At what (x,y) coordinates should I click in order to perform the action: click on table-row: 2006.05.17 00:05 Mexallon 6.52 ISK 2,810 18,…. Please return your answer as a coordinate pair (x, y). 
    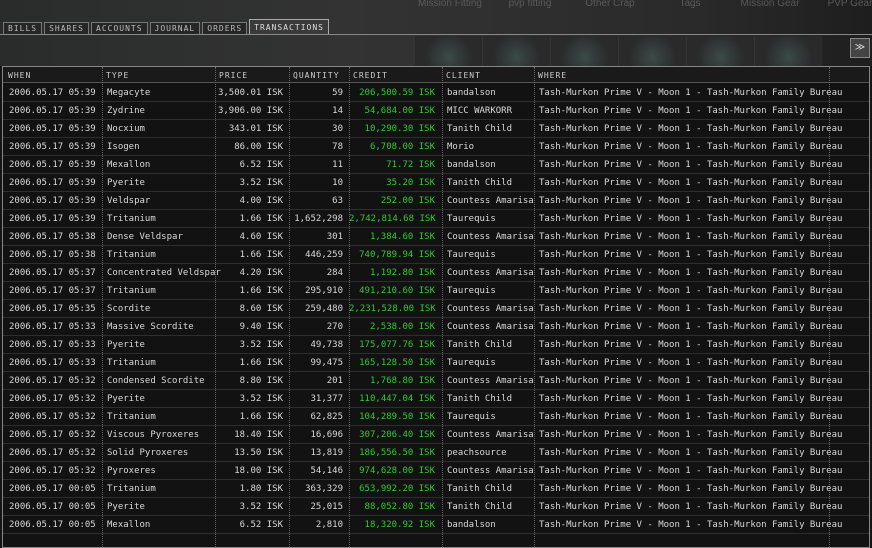
    Looking at the image, I should click on (436, 525).